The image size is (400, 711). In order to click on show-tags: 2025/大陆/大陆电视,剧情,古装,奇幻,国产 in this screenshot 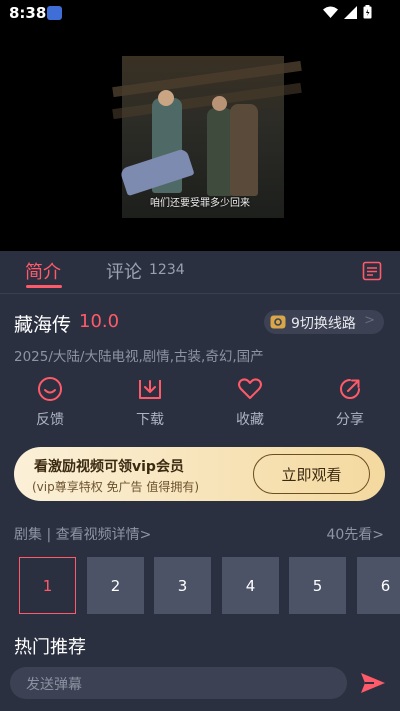, I will do `click(139, 357)`.